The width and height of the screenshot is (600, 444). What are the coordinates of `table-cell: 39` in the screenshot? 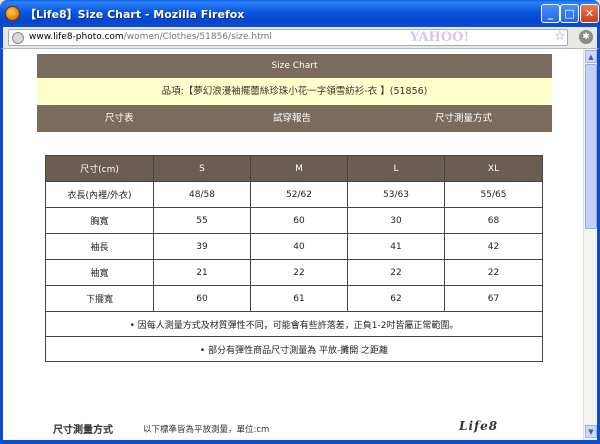 It's located at (202, 246).